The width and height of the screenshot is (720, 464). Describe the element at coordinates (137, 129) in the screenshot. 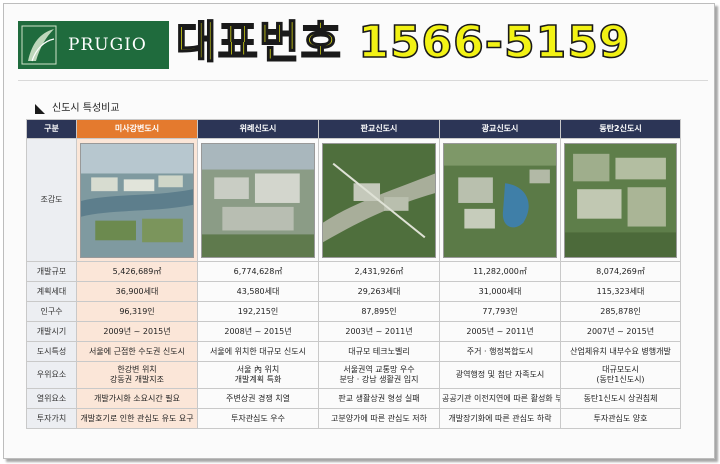

I see `column-header-misa: 미사강변도시` at that location.